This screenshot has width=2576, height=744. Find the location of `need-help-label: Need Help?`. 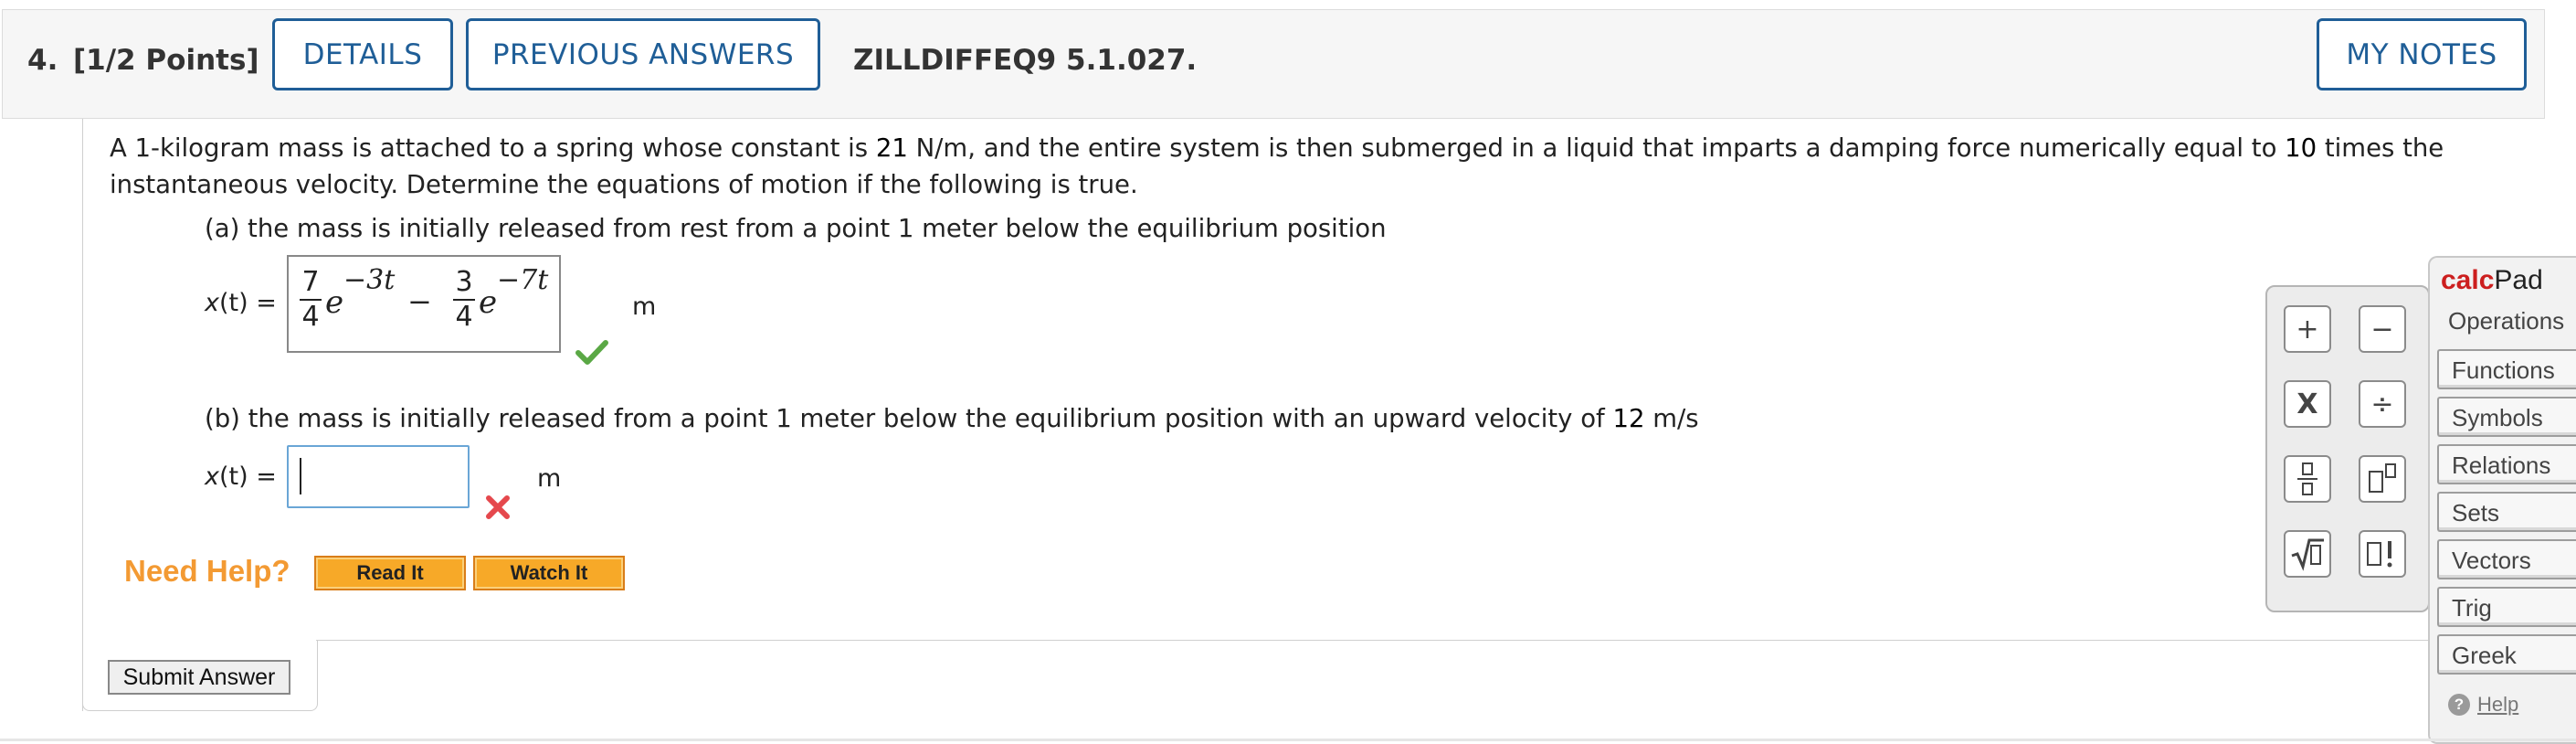

need-help-label: Need Help? is located at coordinates (207, 571).